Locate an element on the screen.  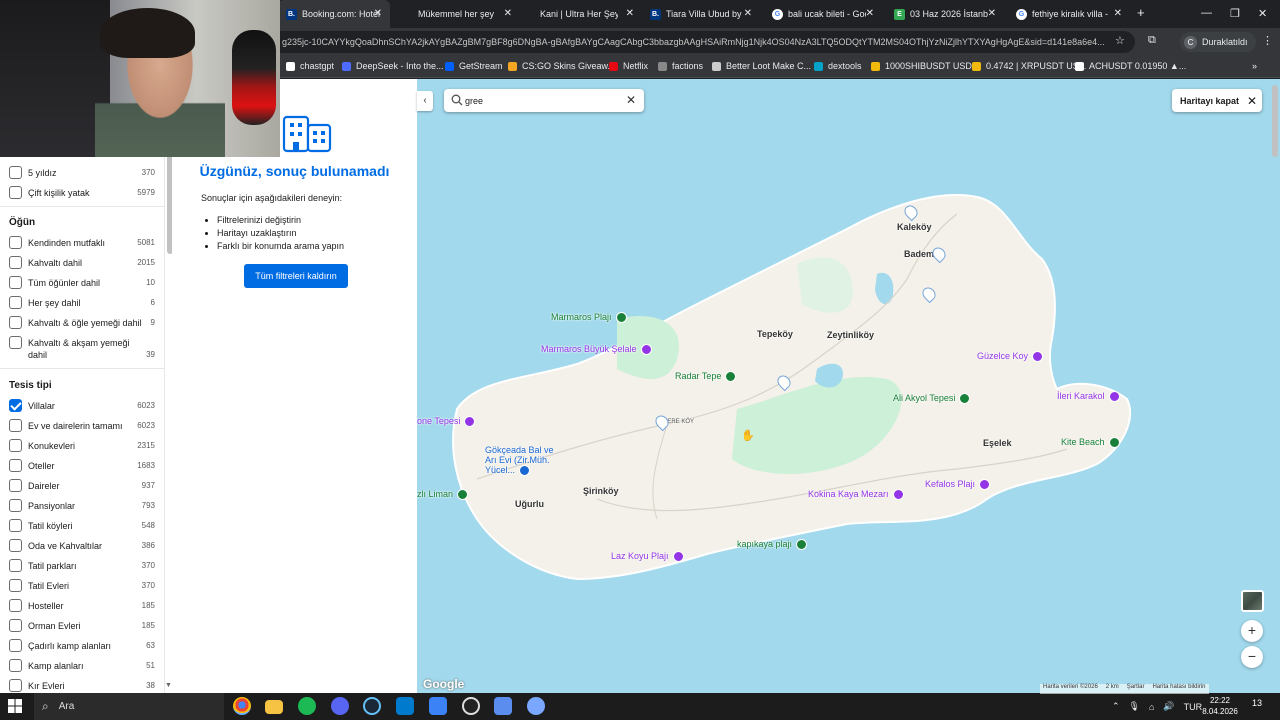
shop-pin-icon is located at coordinates (525, 471).